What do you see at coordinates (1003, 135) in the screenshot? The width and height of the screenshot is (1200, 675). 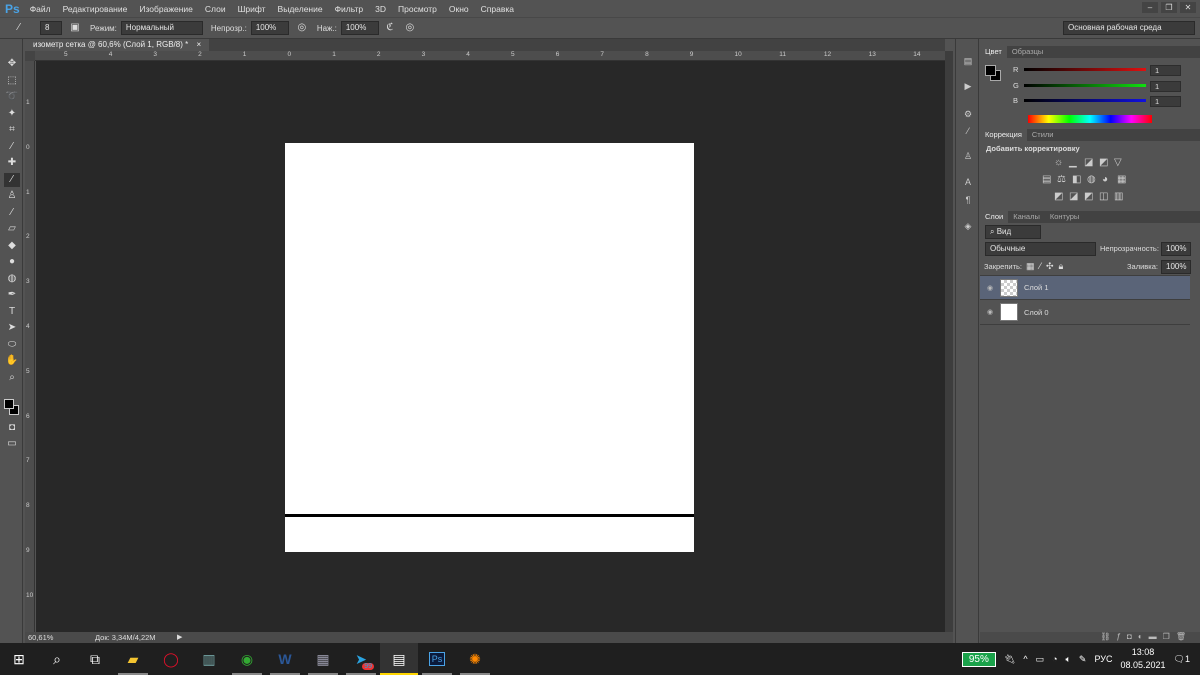 I see `tab-adjustments: Коррекция` at bounding box center [1003, 135].